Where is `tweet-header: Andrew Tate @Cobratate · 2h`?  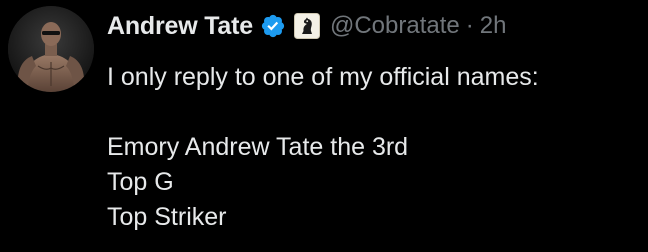 tweet-header: Andrew Tate @Cobratate · 2h is located at coordinates (306, 26).